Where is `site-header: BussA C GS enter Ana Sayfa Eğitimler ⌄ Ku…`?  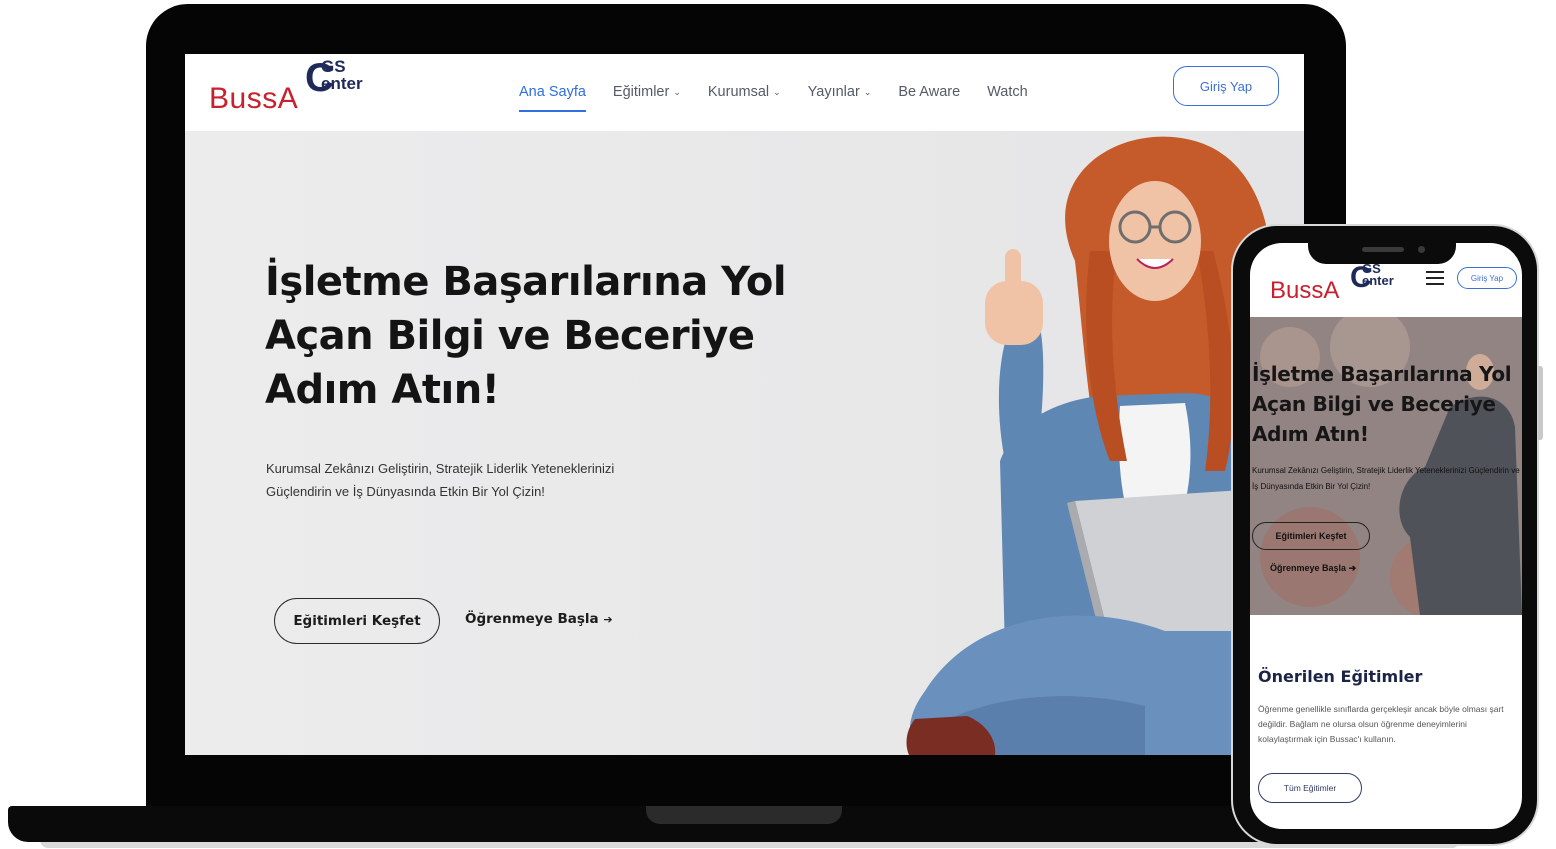
site-header: BussA C GS enter Ana Sayfa Eğitimler ⌄ Ku… is located at coordinates (744, 92).